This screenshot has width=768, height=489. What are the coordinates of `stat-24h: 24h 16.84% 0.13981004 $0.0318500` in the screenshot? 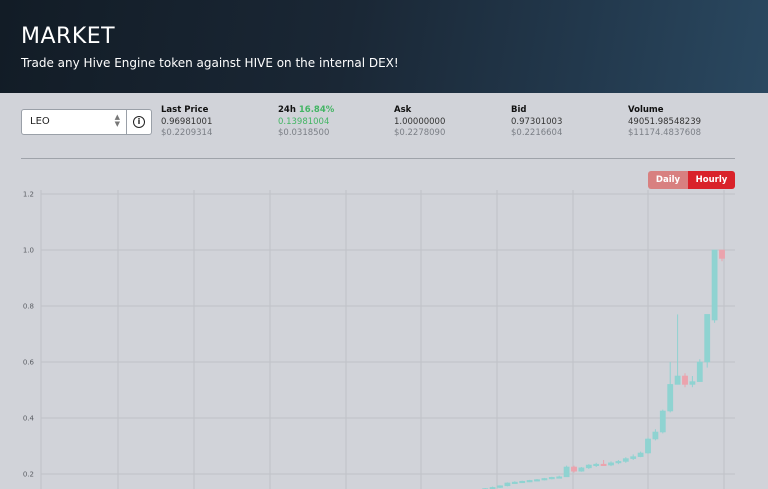 It's located at (306, 122).